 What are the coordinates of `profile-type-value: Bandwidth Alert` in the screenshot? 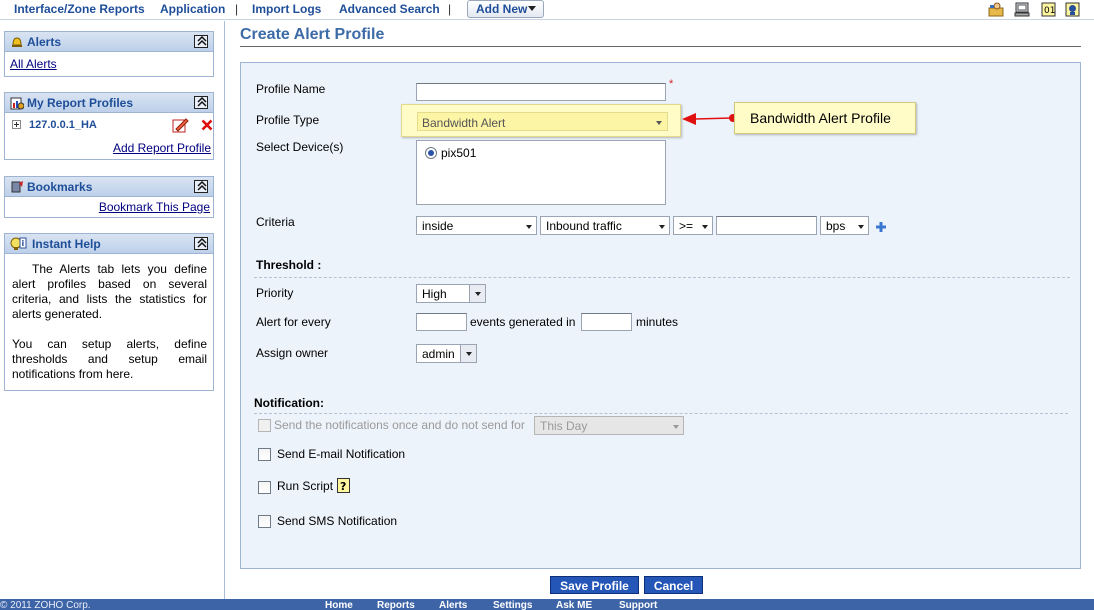 It's located at (464, 123).